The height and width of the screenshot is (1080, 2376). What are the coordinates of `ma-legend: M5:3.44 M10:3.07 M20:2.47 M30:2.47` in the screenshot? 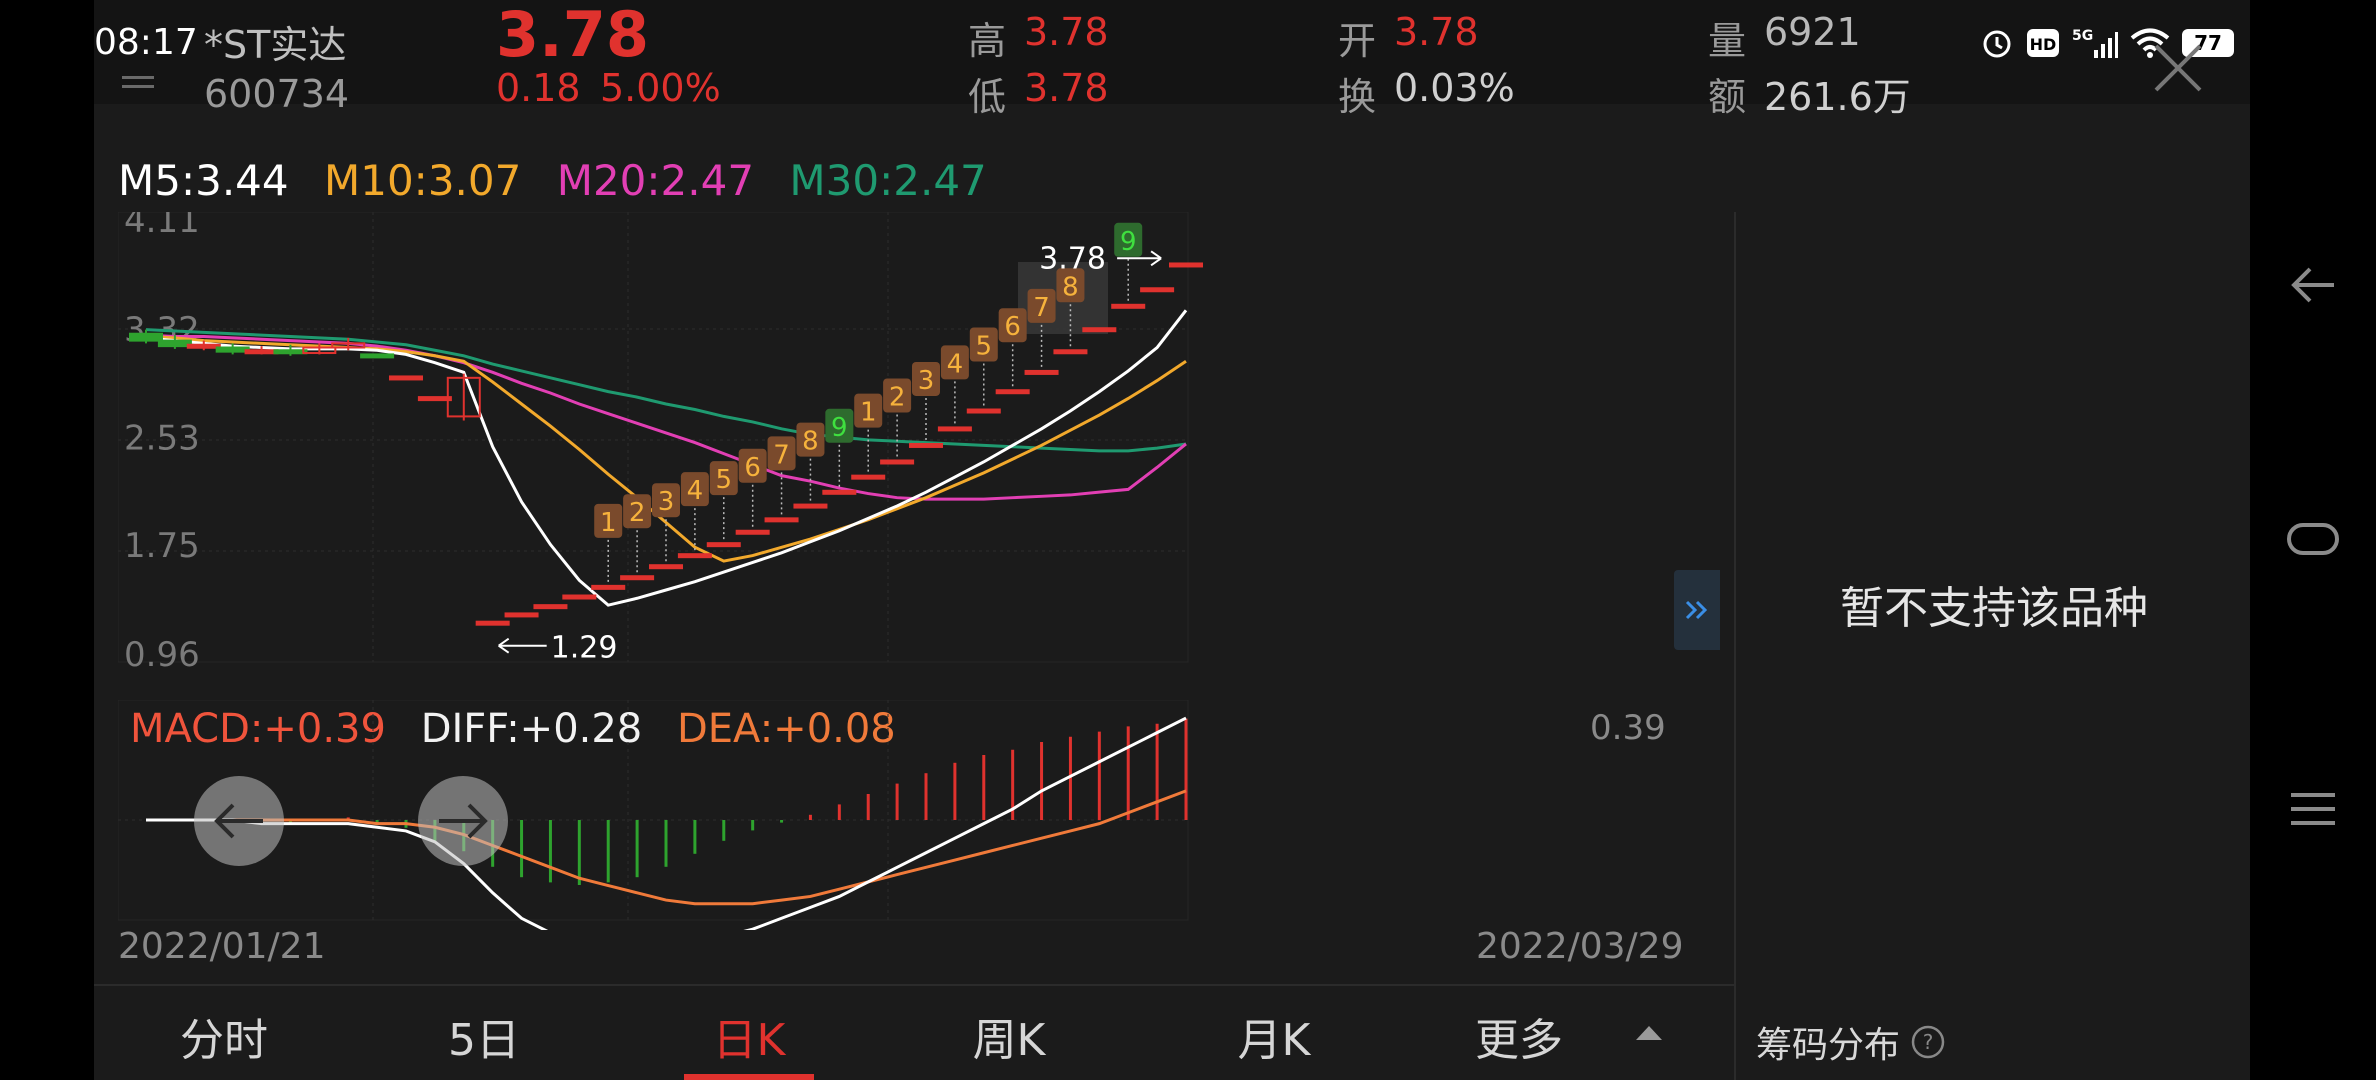 It's located at (563, 180).